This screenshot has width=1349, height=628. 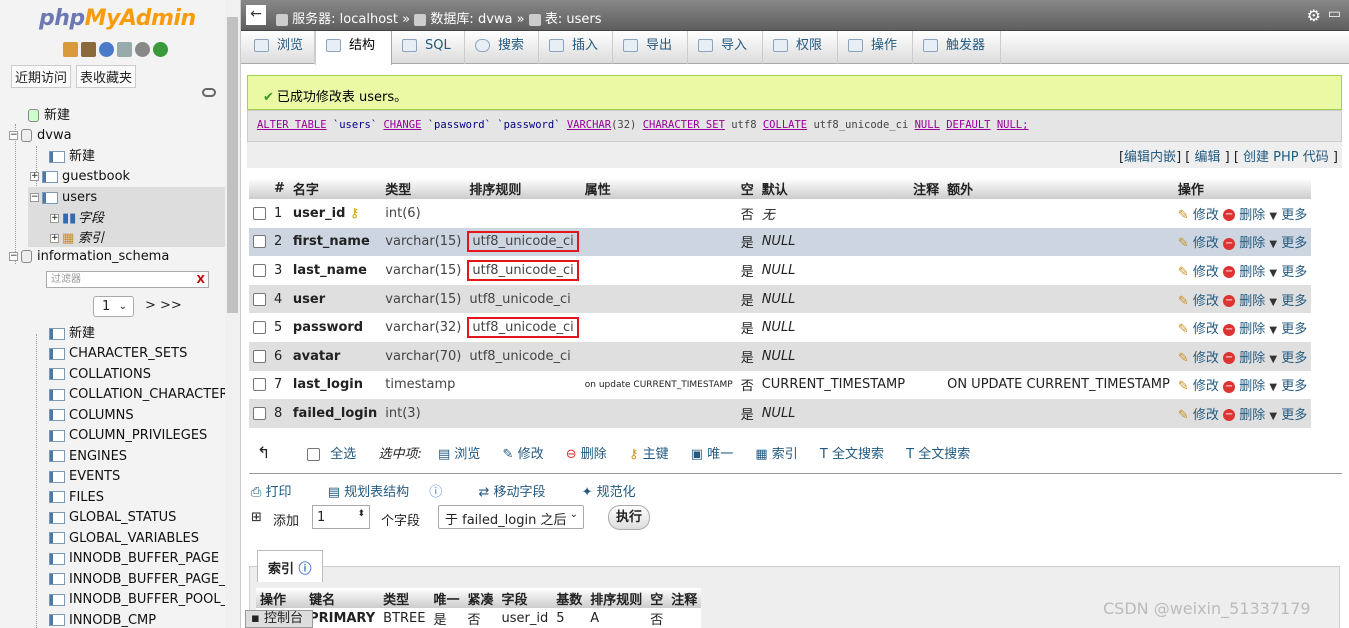 I want to click on column-header: 注释, so click(x=926, y=188).